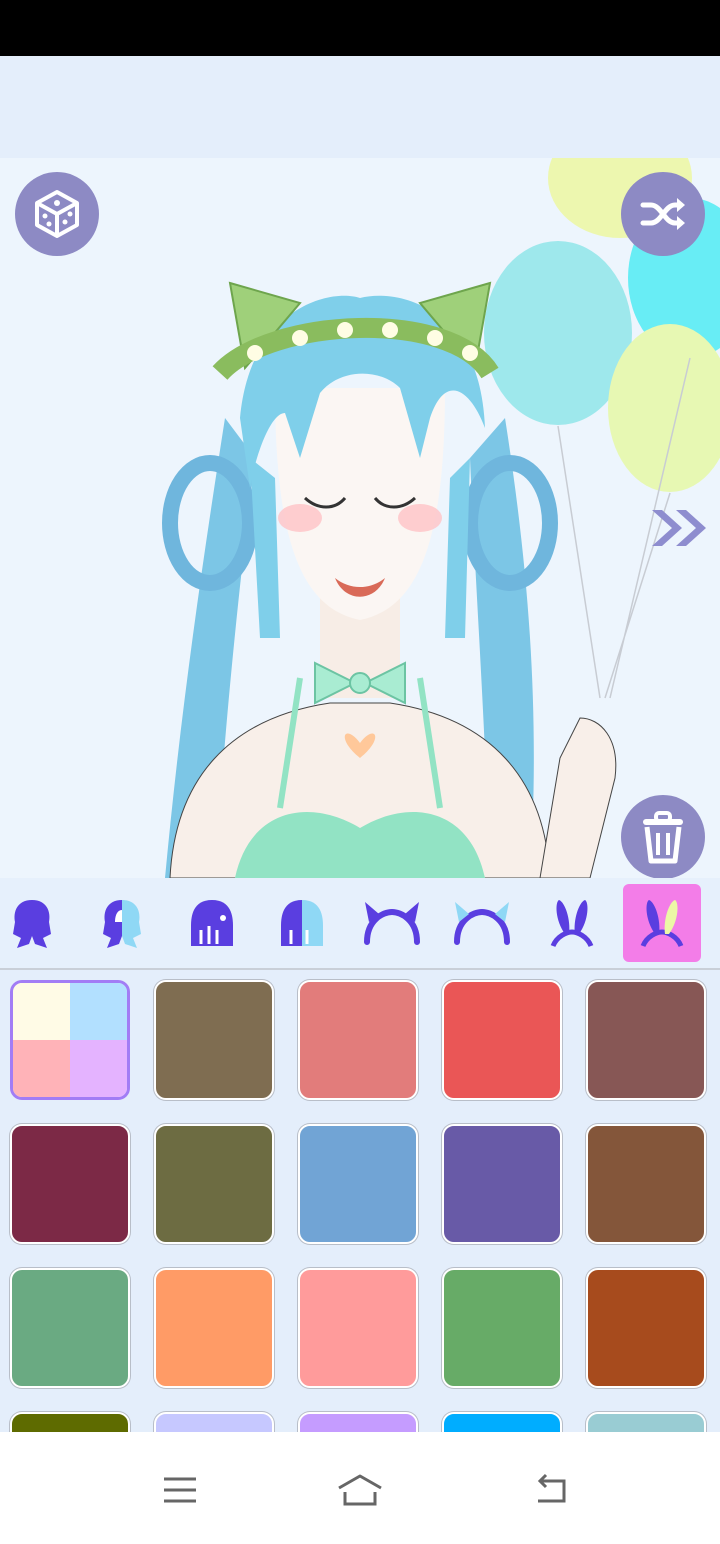  I want to click on category-bunny-ears, so click(572, 923).